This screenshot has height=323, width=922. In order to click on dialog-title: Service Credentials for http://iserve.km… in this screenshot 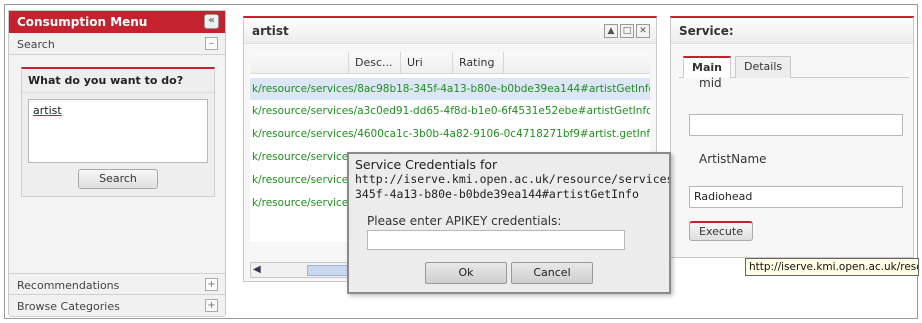, I will do `click(512, 179)`.